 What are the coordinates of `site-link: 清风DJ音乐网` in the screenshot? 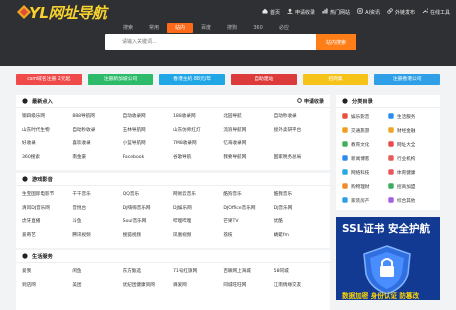 It's located at (47, 209).